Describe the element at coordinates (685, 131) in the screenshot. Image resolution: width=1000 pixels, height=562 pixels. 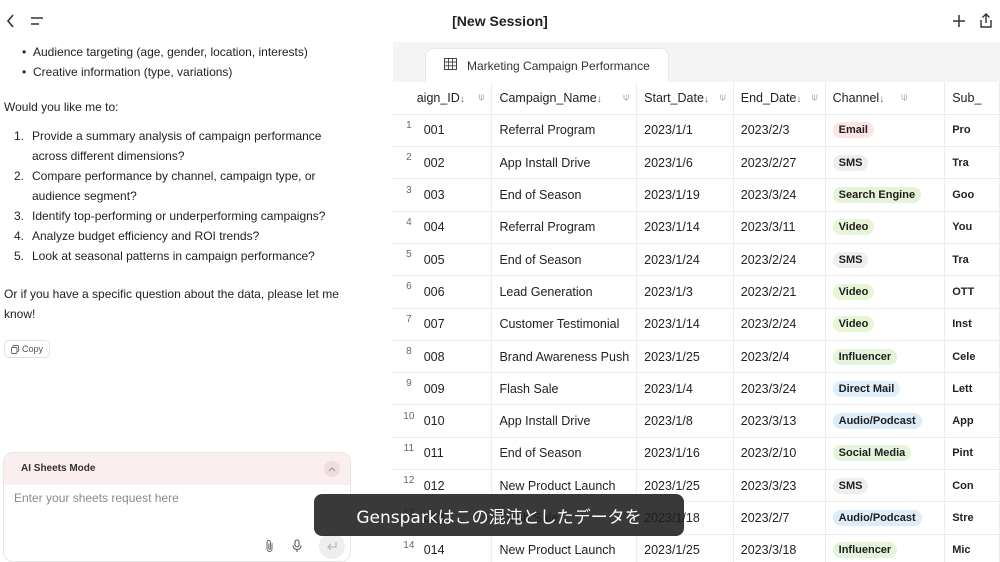
I see `cell-start-date: 2023/1/1` at that location.